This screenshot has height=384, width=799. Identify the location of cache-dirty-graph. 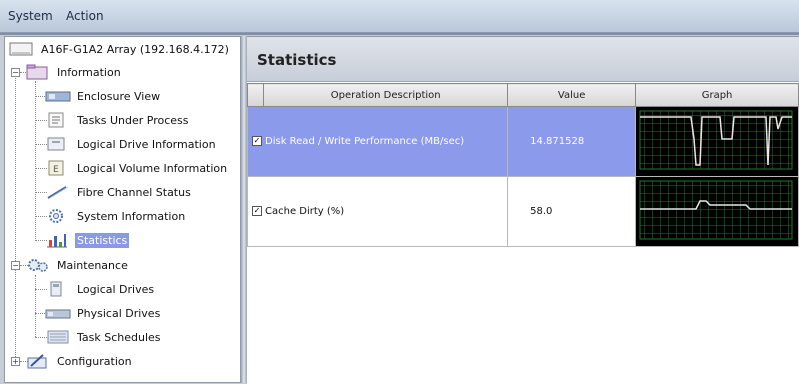
(716, 210).